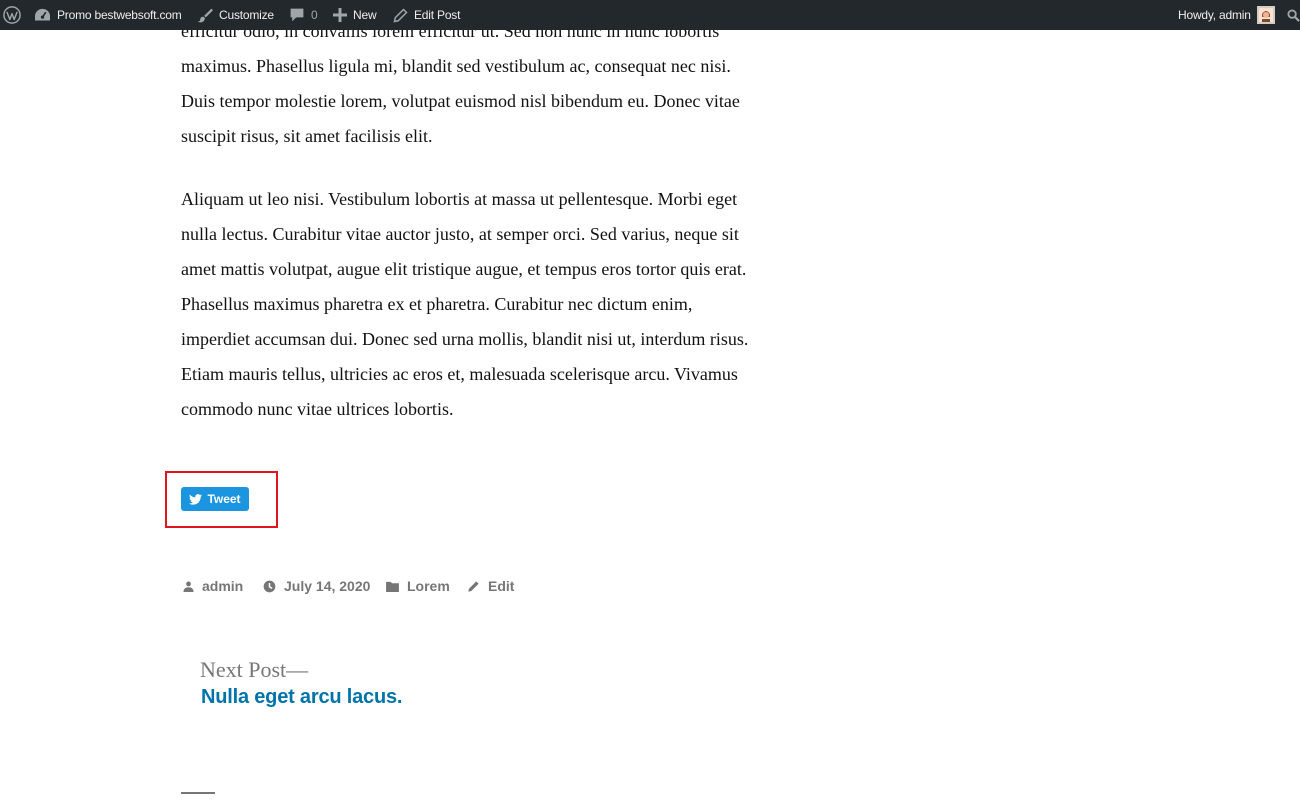 This screenshot has width=1300, height=800. Describe the element at coordinates (42, 14) in the screenshot. I see `dashboard-icon` at that location.